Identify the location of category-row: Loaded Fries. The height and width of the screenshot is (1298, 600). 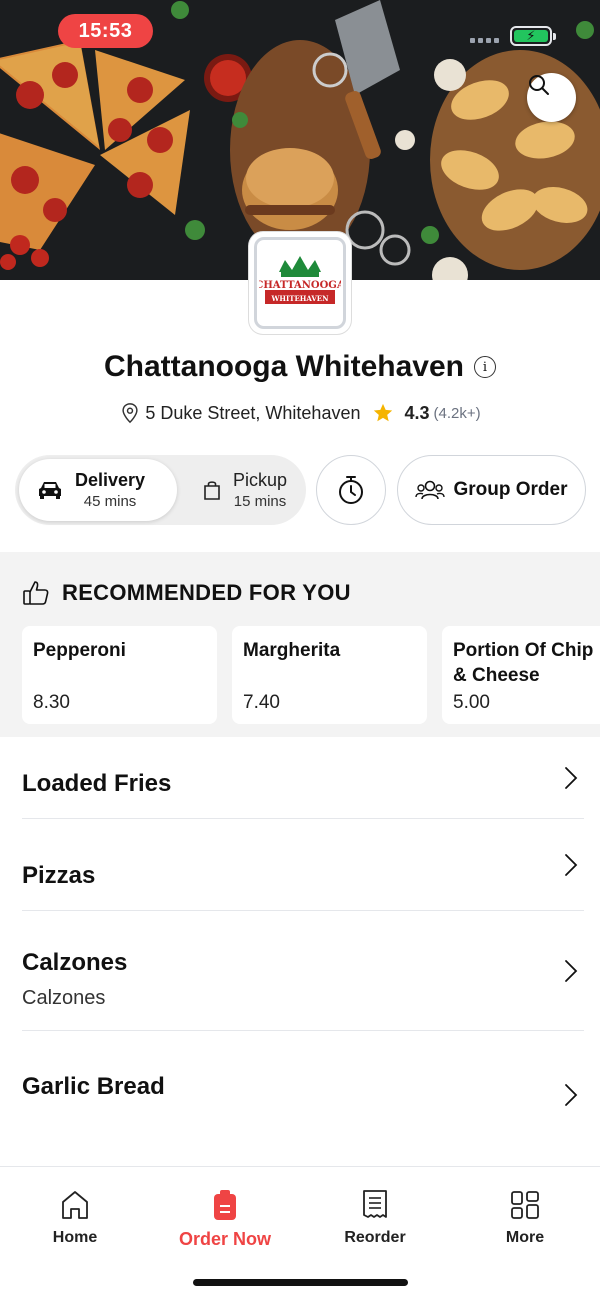
(303, 778).